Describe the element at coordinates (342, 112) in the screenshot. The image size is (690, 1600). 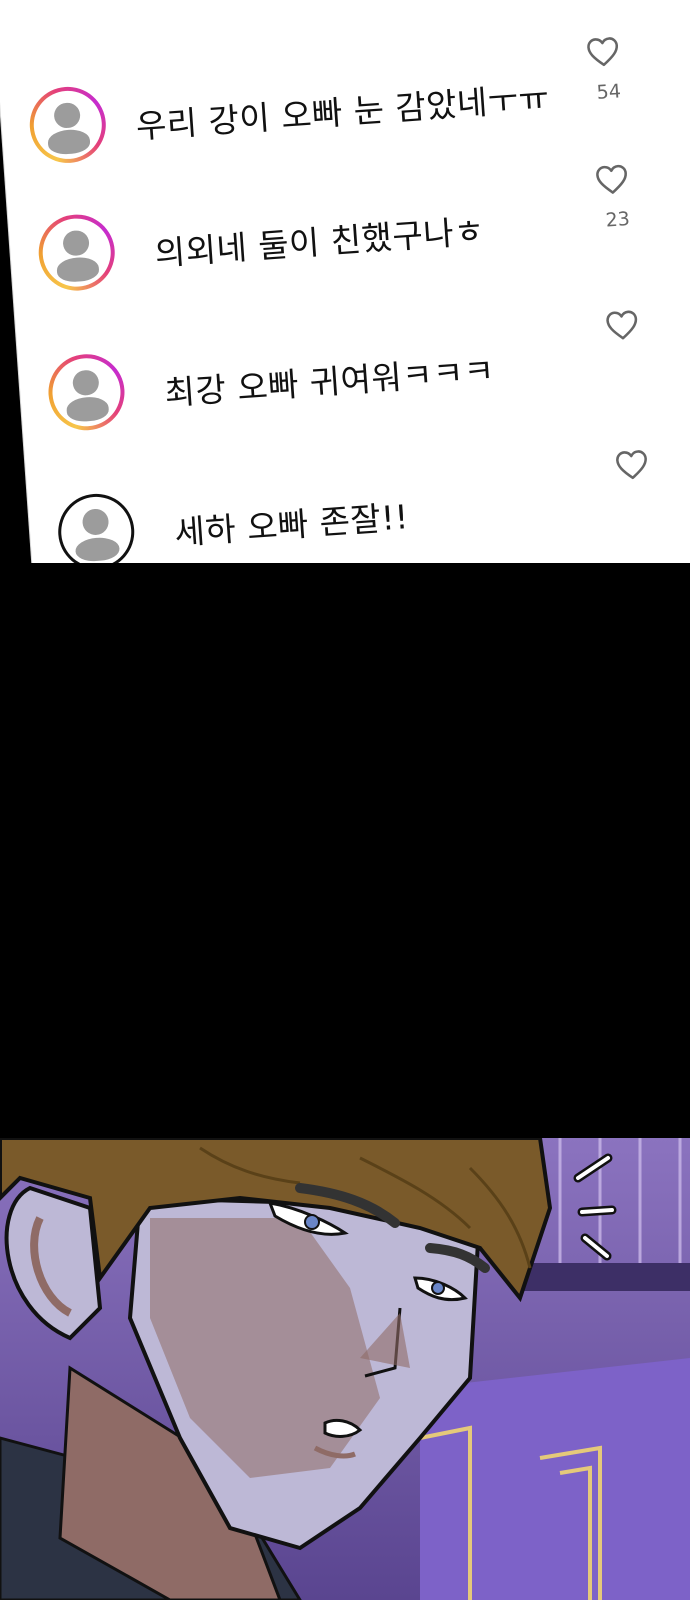
I see `comment-text: 우리 강이 오빠 눈 감았네ㅜㅠ` at that location.